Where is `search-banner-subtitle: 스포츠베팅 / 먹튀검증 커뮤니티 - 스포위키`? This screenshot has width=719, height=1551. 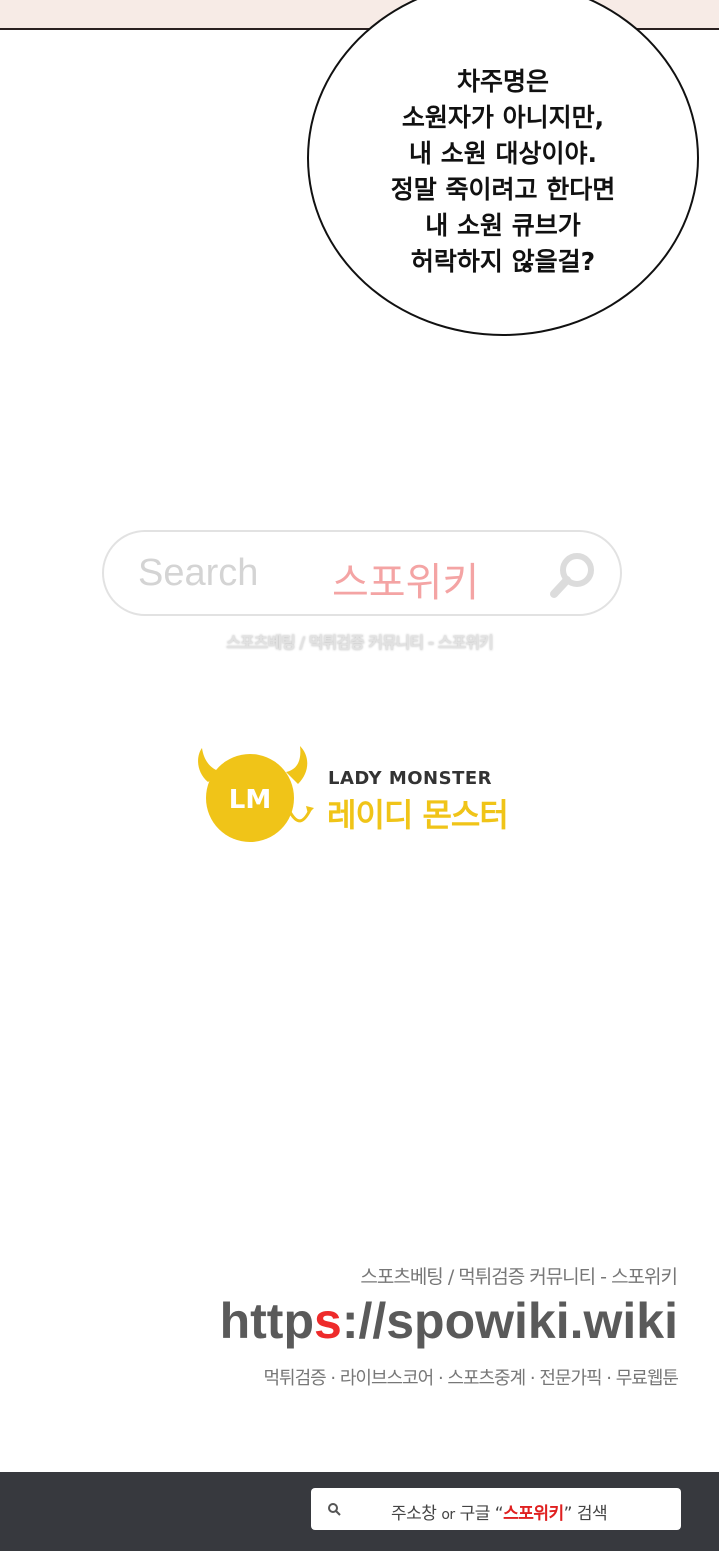 search-banner-subtitle: 스포츠베팅 / 먹튀검증 커뮤니티 - 스포위키 is located at coordinates (360, 642).